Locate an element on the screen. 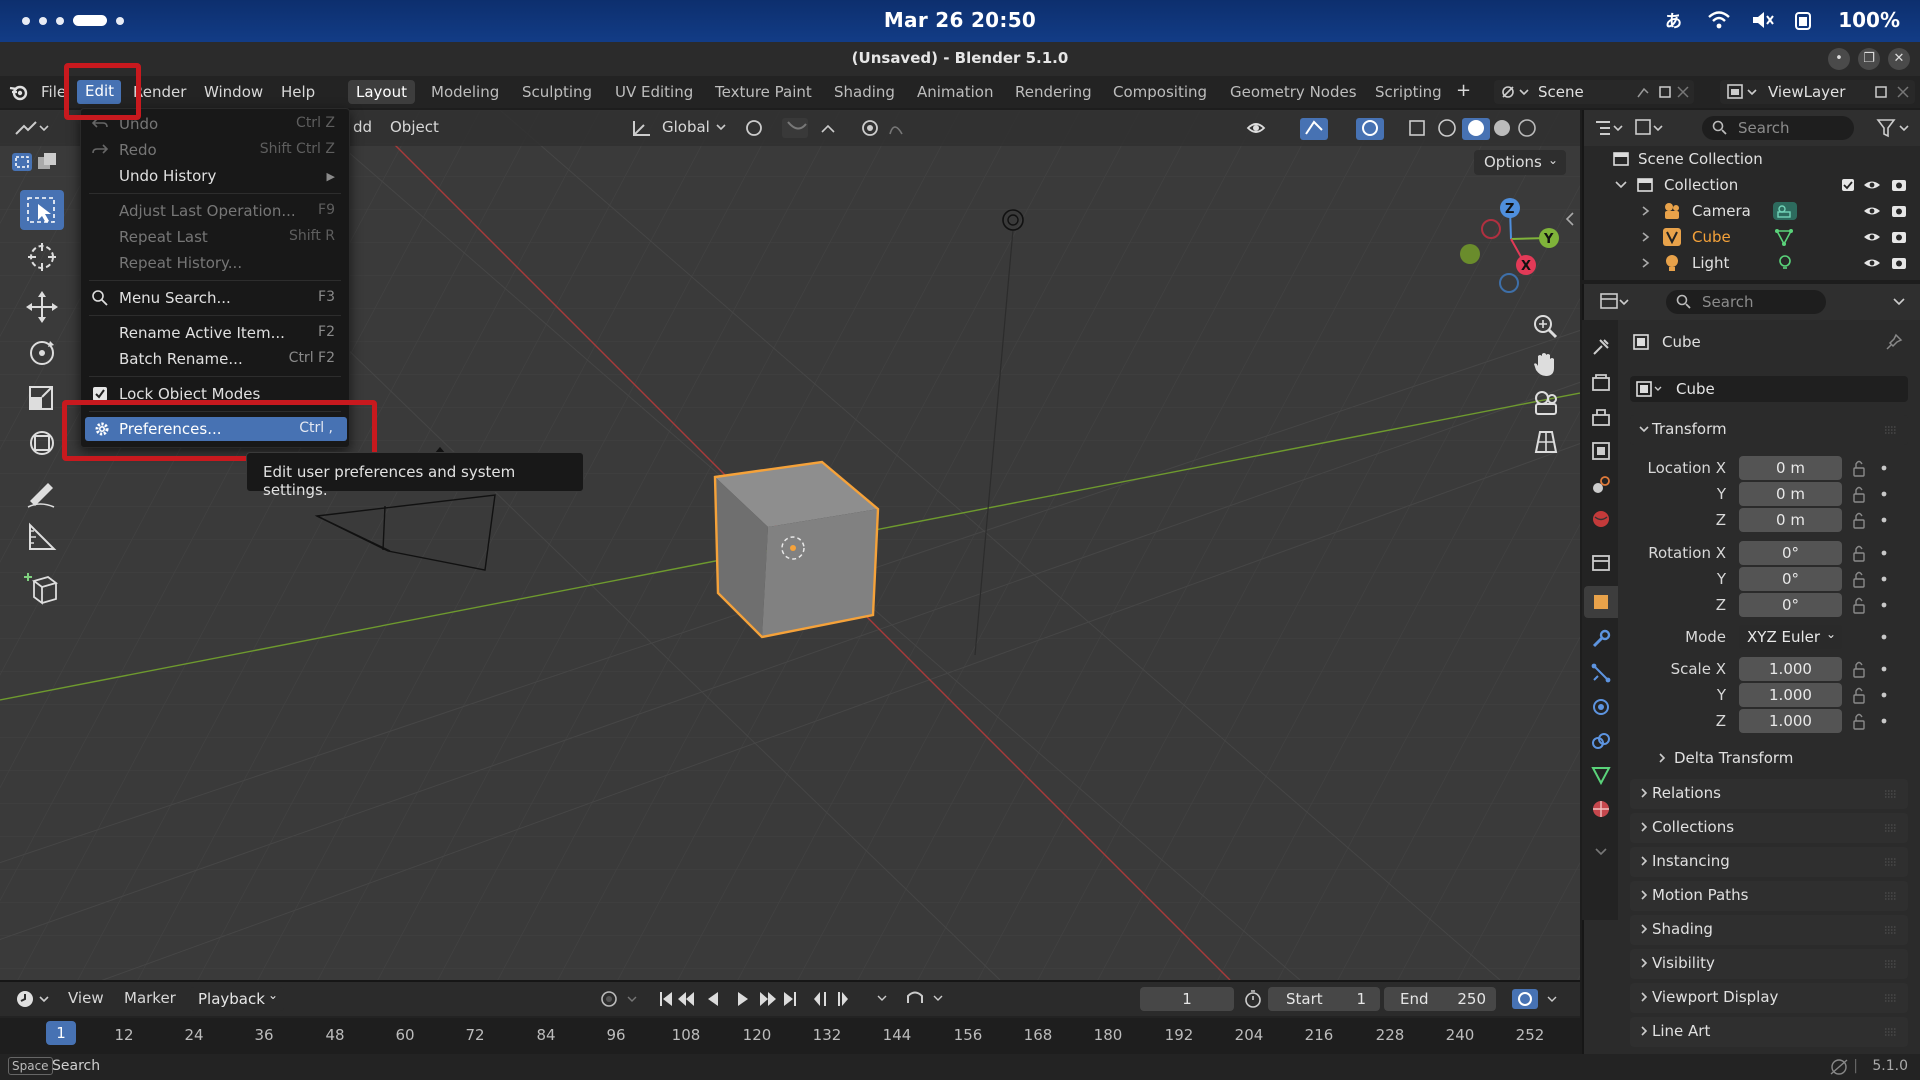  object-name-field: Cube is located at coordinates (1769, 389).